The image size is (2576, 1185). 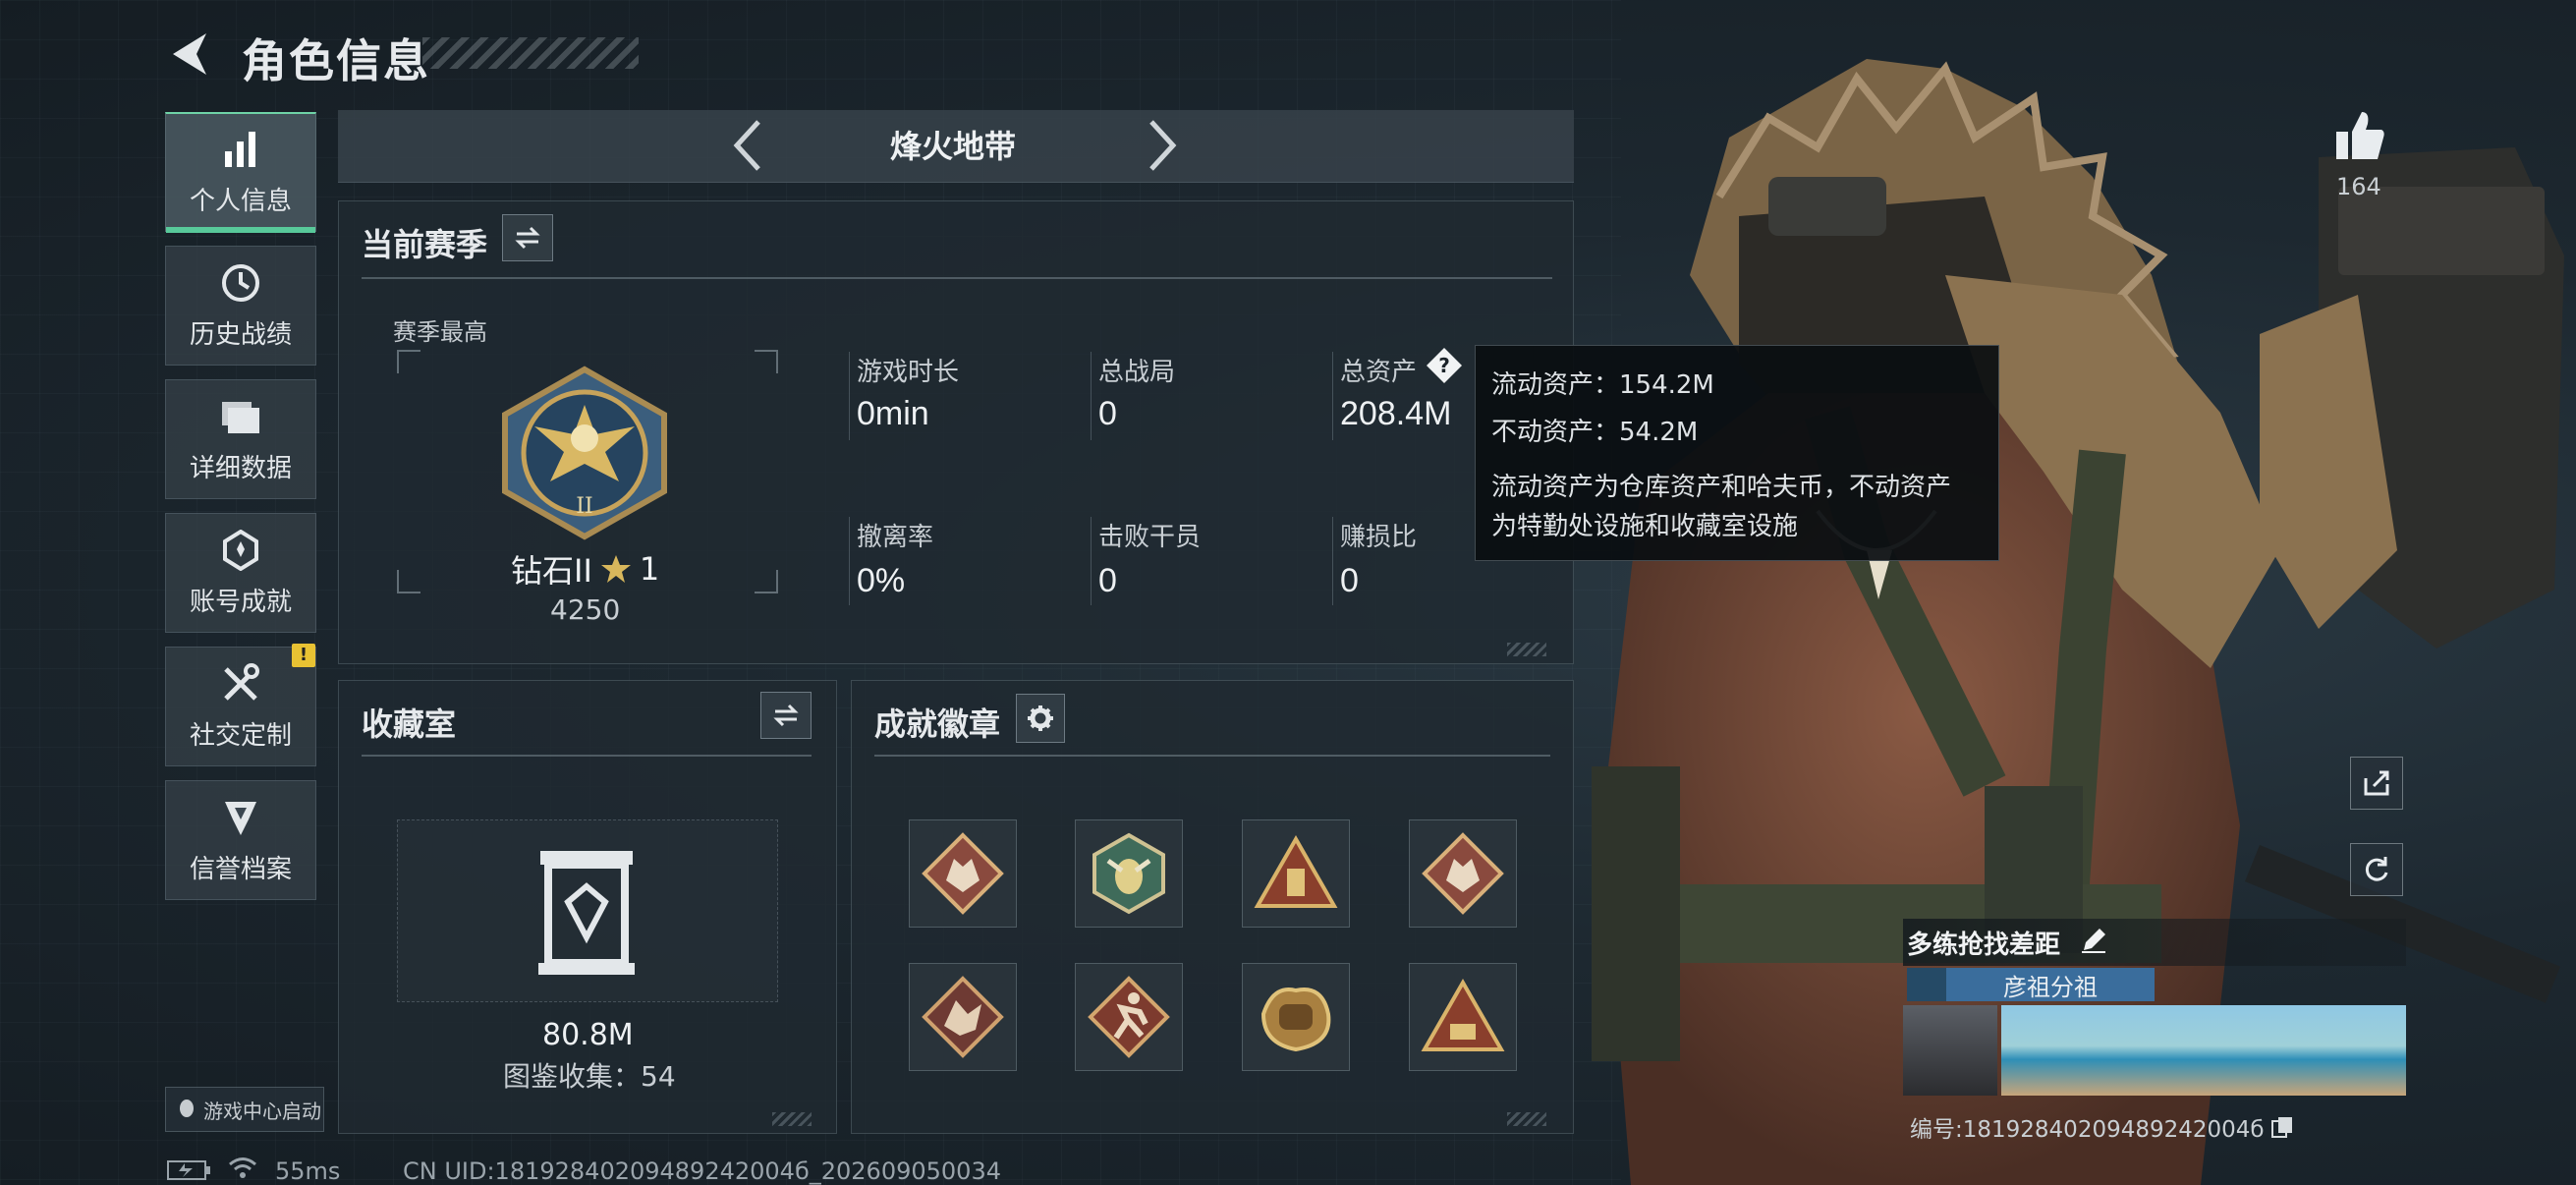 What do you see at coordinates (240, 150) in the screenshot?
I see `bar-chart-icon` at bounding box center [240, 150].